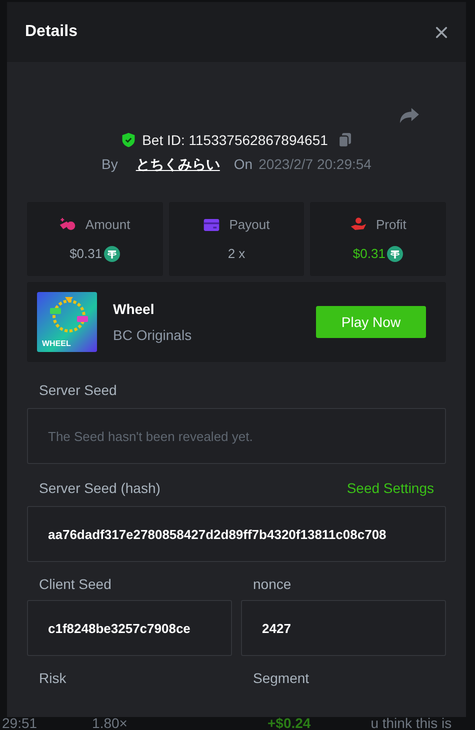  I want to click on stat-value: 2 x, so click(237, 253).